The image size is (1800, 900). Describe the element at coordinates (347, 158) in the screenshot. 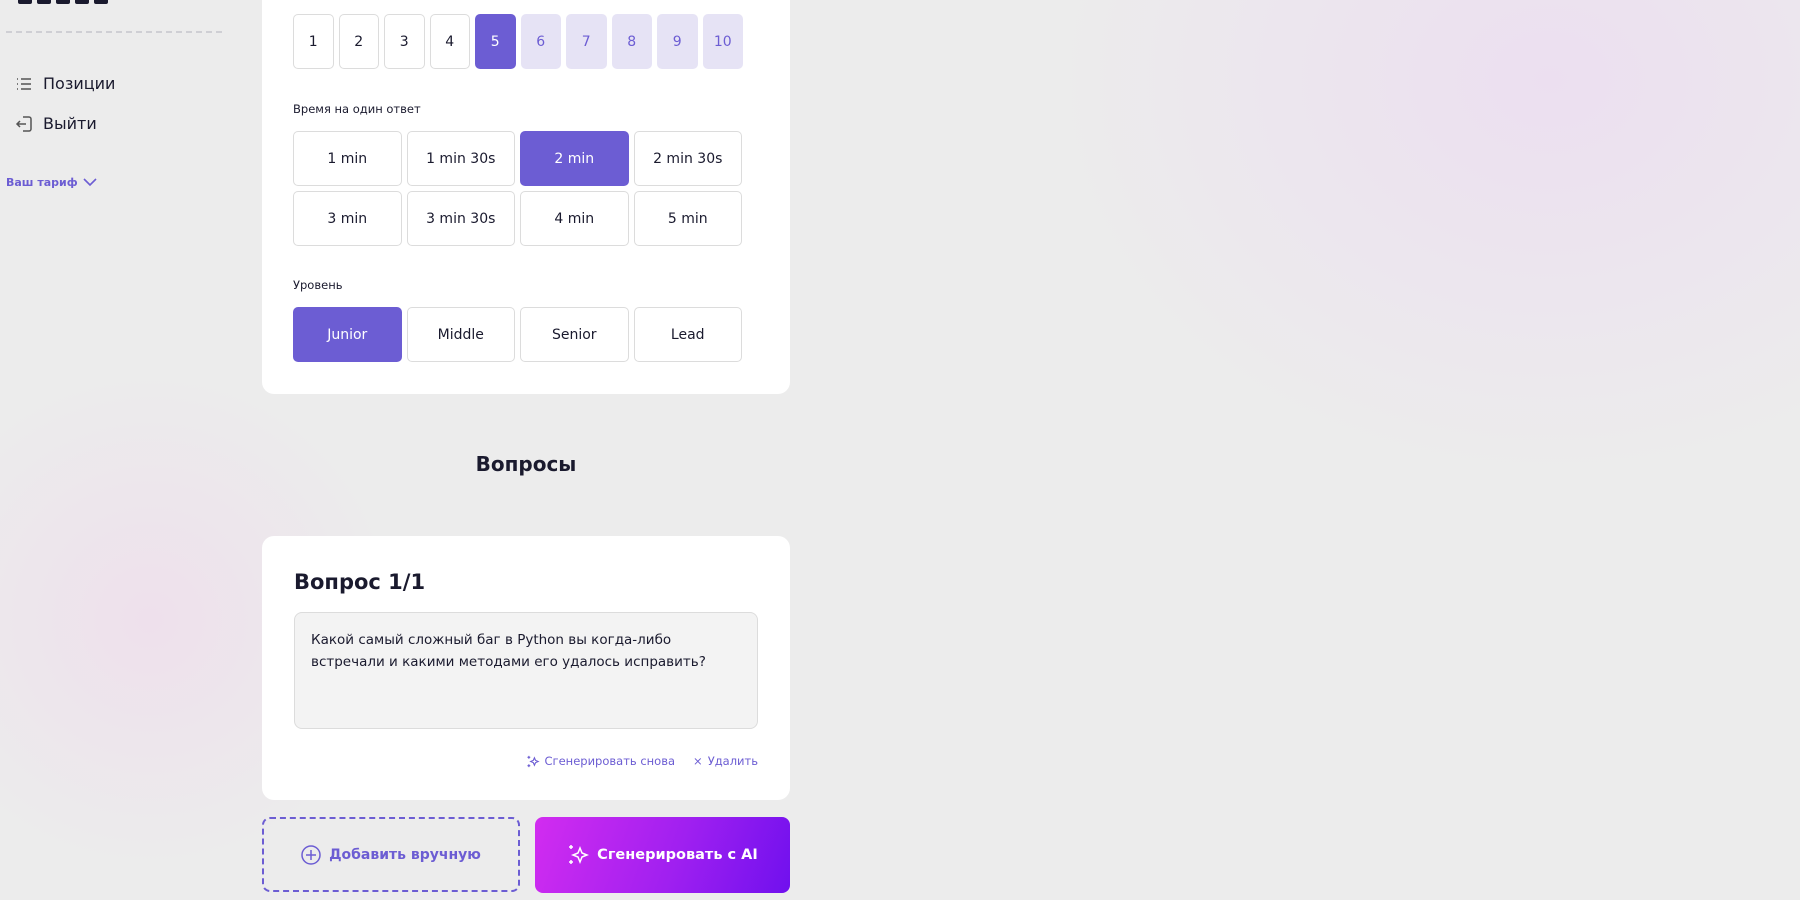

I see `time-option: 1 min` at that location.